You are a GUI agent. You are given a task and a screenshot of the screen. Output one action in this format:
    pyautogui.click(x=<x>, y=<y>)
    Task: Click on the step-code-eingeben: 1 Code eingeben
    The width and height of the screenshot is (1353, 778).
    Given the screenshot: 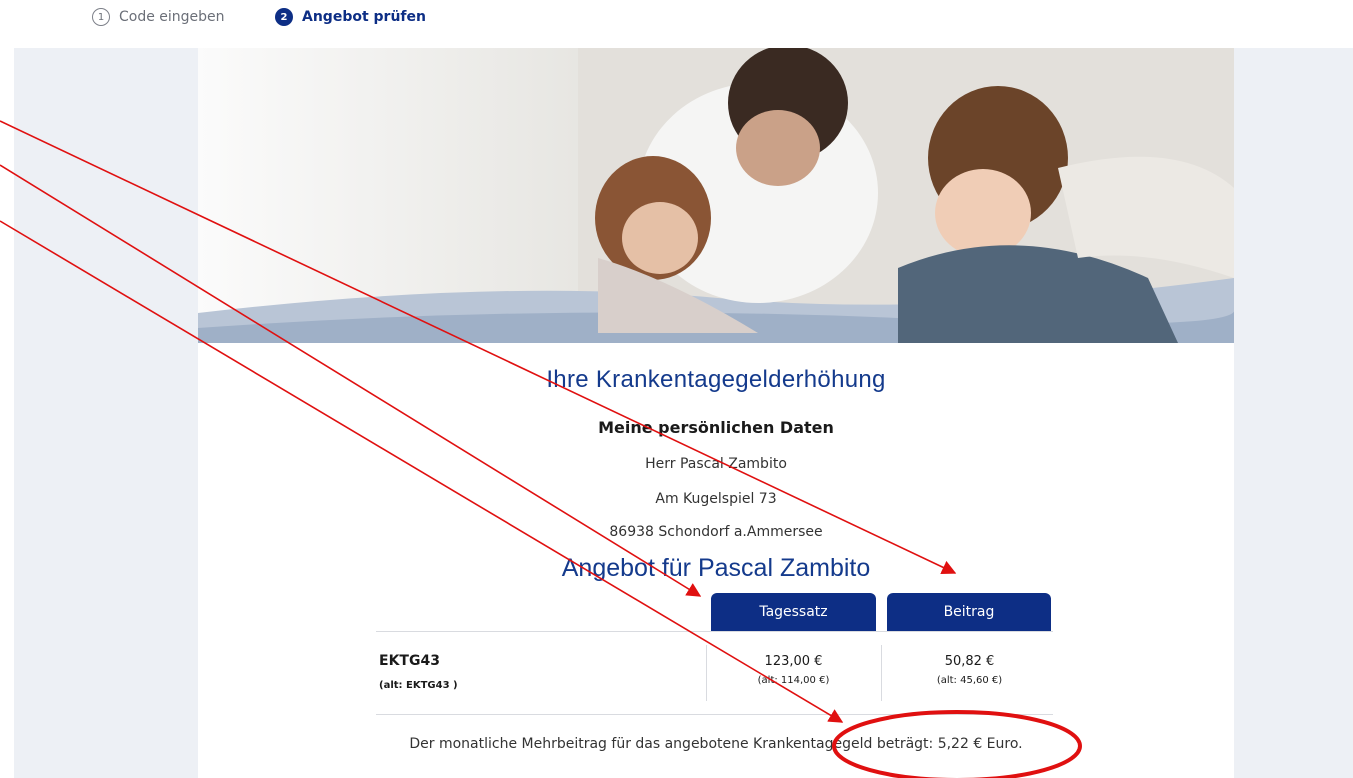 What is the action you would take?
    pyautogui.click(x=158, y=17)
    